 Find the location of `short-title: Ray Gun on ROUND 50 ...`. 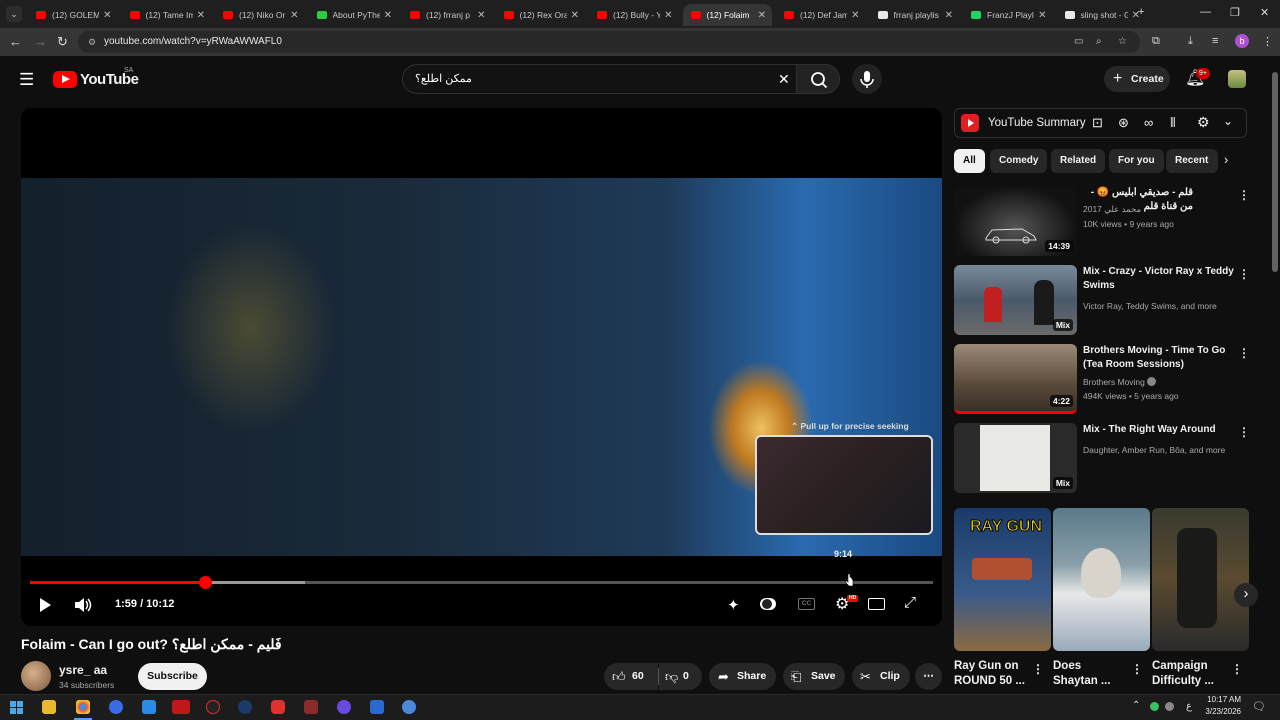

short-title: Ray Gun on ROUND 50 ... is located at coordinates (991, 674).